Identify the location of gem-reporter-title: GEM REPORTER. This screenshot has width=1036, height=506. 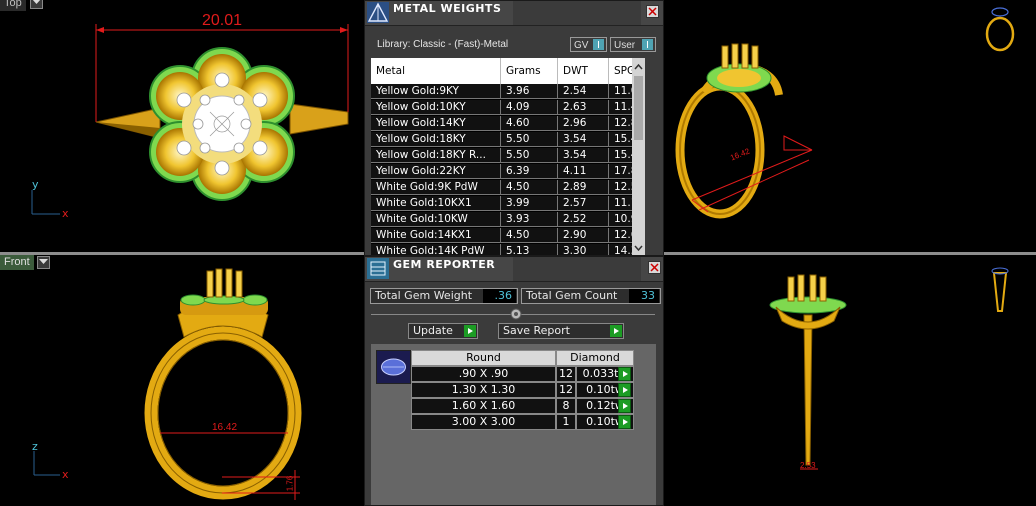
(444, 264).